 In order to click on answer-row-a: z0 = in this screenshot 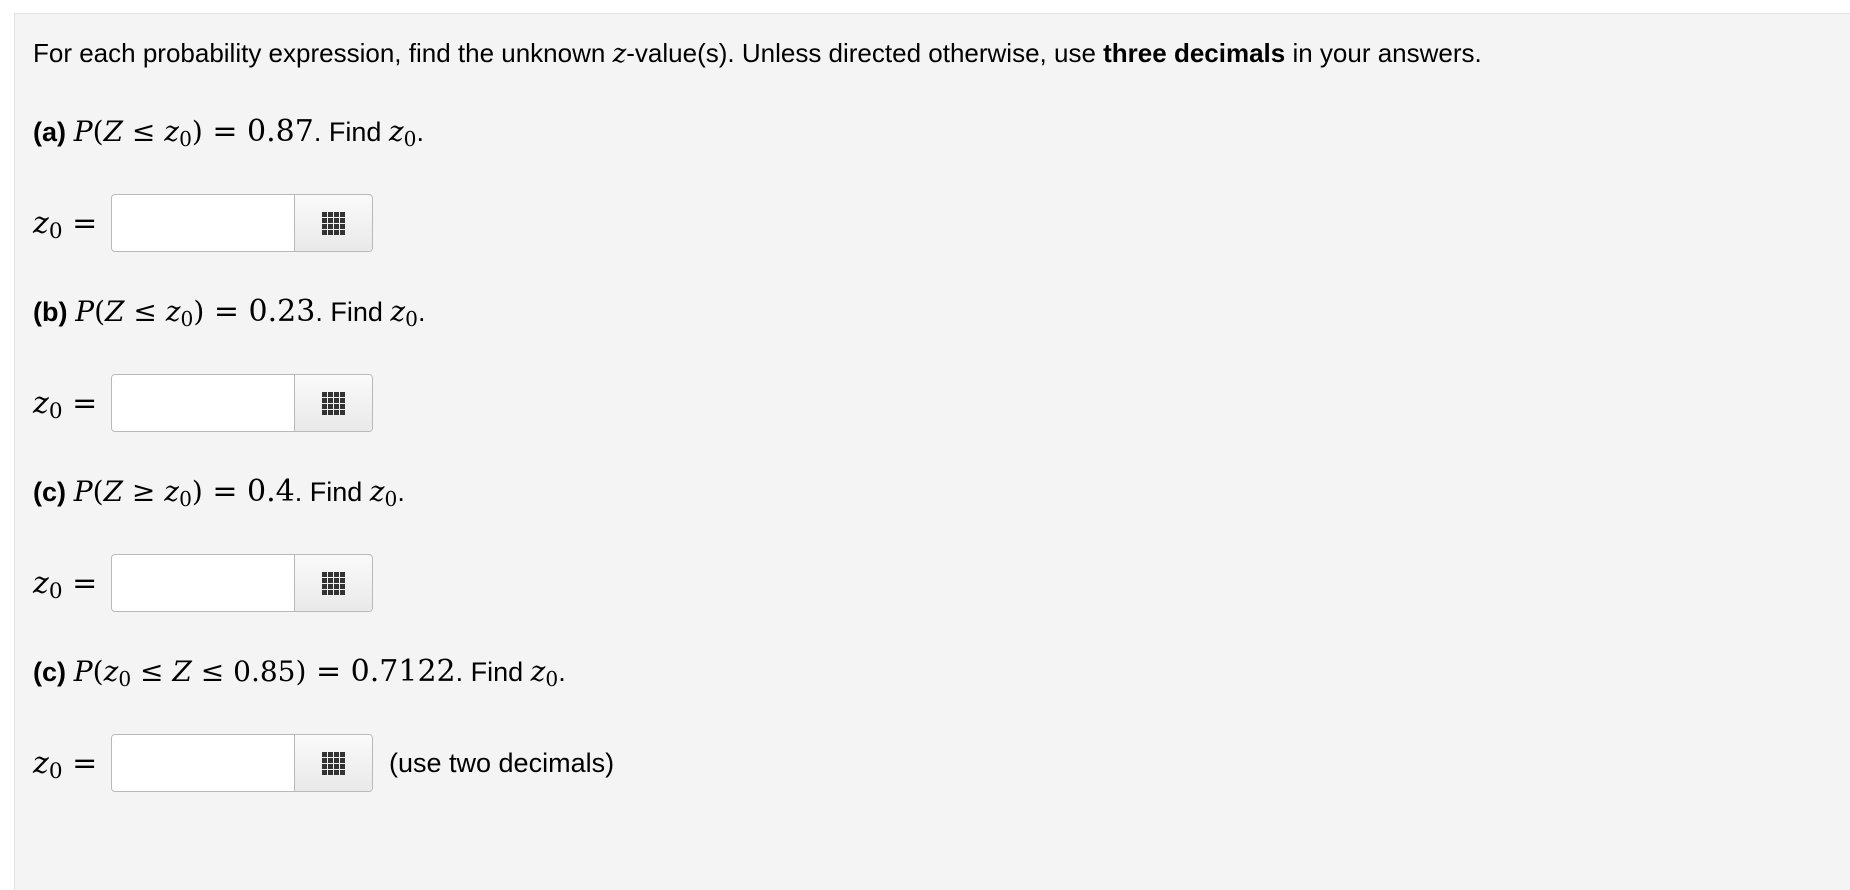, I will do `click(203, 223)`.